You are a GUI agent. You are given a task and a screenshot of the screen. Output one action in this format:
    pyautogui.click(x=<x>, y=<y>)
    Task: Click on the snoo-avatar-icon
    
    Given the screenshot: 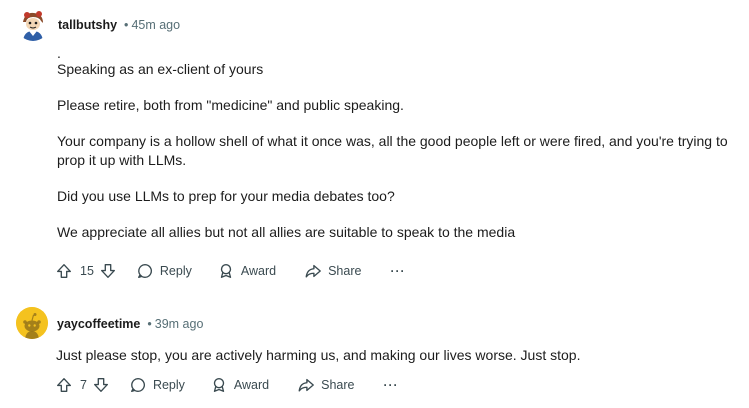 What is the action you would take?
    pyautogui.click(x=32, y=323)
    